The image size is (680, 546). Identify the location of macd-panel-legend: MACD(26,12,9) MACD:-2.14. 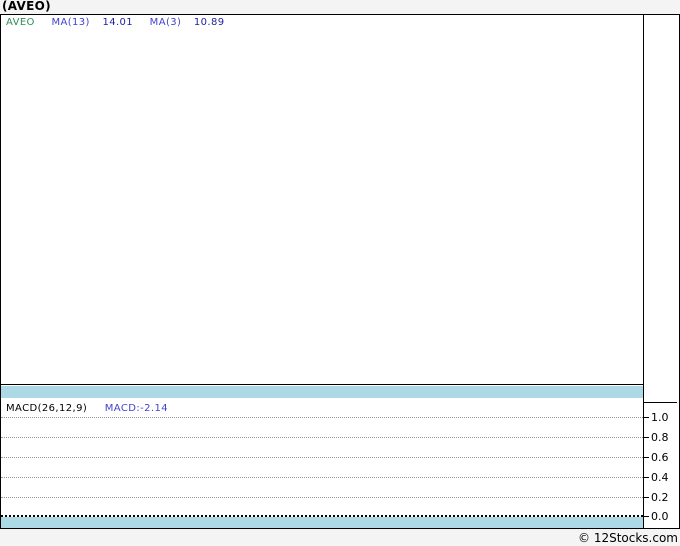
(87, 408).